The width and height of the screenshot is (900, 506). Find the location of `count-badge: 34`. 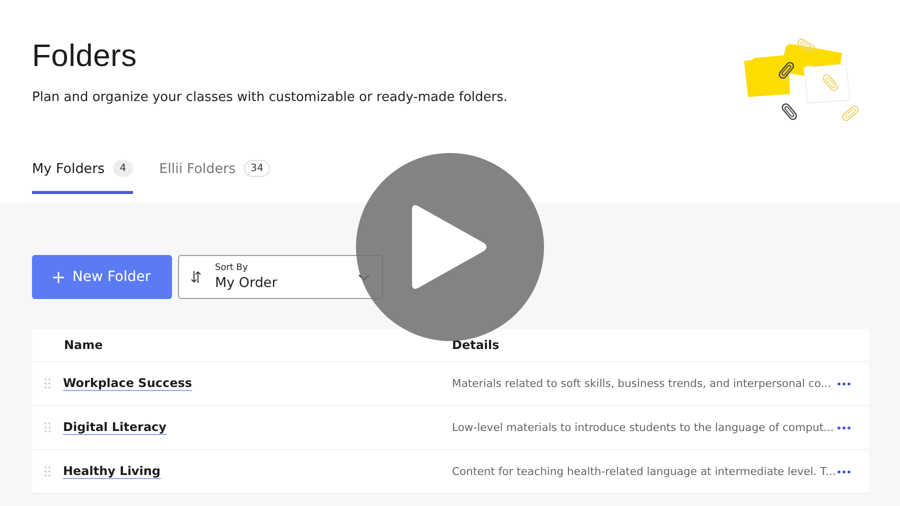

count-badge: 34 is located at coordinates (257, 168).